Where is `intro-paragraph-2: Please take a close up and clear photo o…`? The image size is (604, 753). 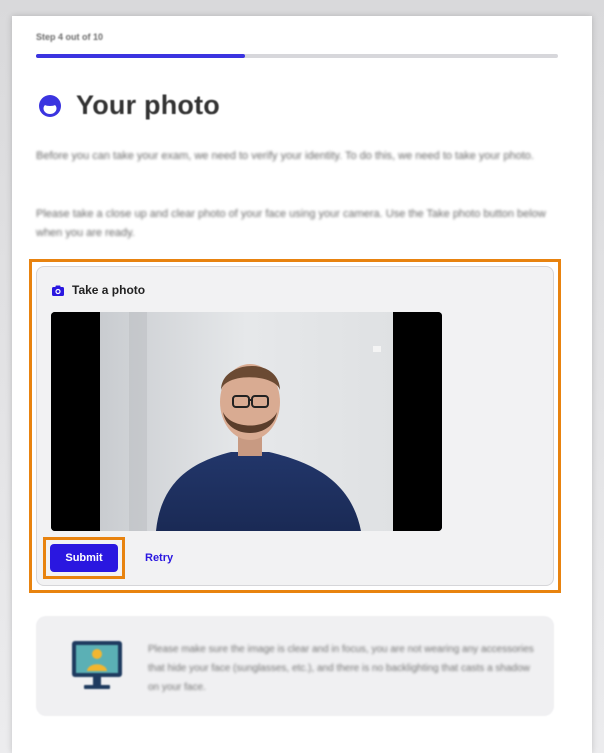
intro-paragraph-2: Please take a close up and clear photo o… is located at coordinates (291, 223).